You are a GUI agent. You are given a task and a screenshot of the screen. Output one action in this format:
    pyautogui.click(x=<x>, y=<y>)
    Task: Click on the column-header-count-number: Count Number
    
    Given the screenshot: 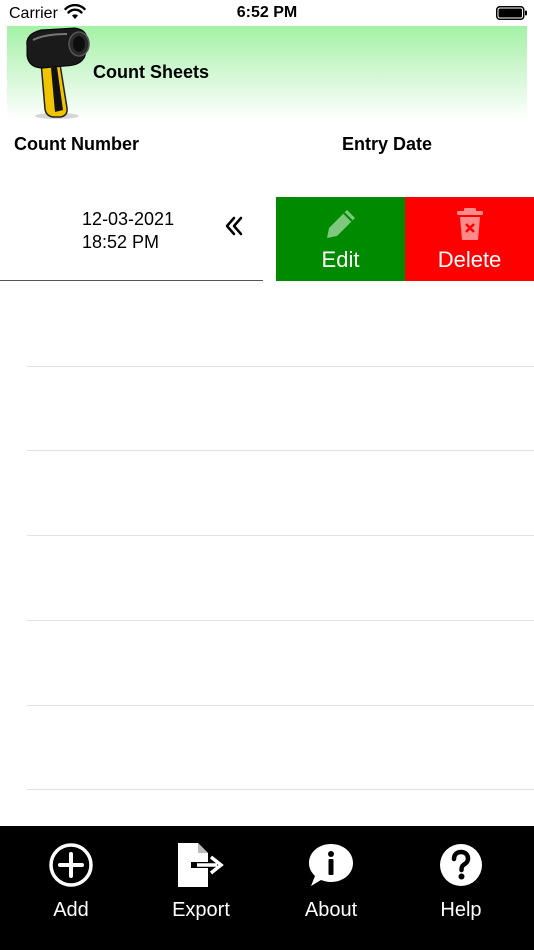 What is the action you would take?
    pyautogui.click(x=76, y=144)
    